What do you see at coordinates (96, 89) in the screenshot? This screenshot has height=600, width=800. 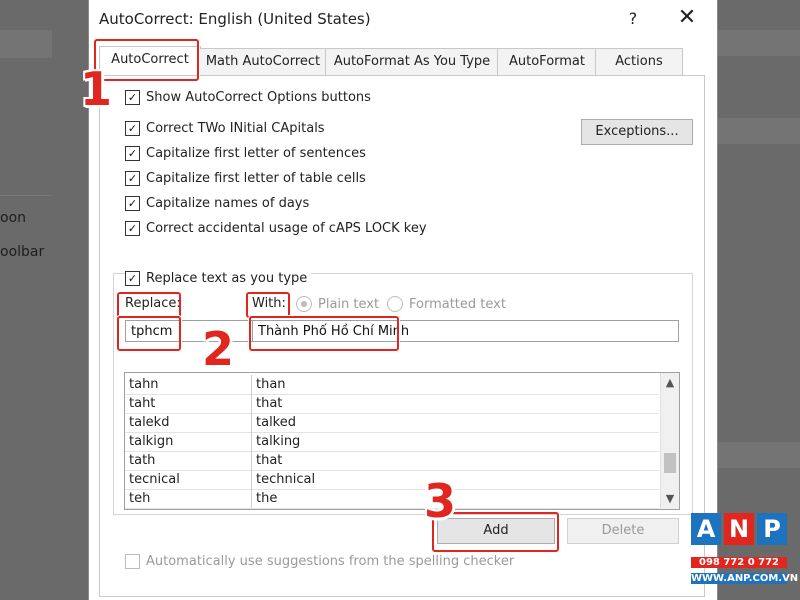 I see `step-number-1: 1` at bounding box center [96, 89].